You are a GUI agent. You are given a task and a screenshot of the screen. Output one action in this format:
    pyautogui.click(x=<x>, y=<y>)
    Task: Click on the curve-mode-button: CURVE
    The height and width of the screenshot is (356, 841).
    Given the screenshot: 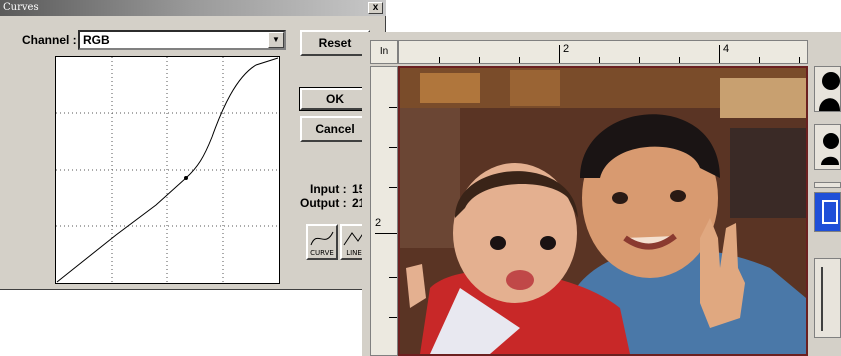 What is the action you would take?
    pyautogui.click(x=322, y=242)
    